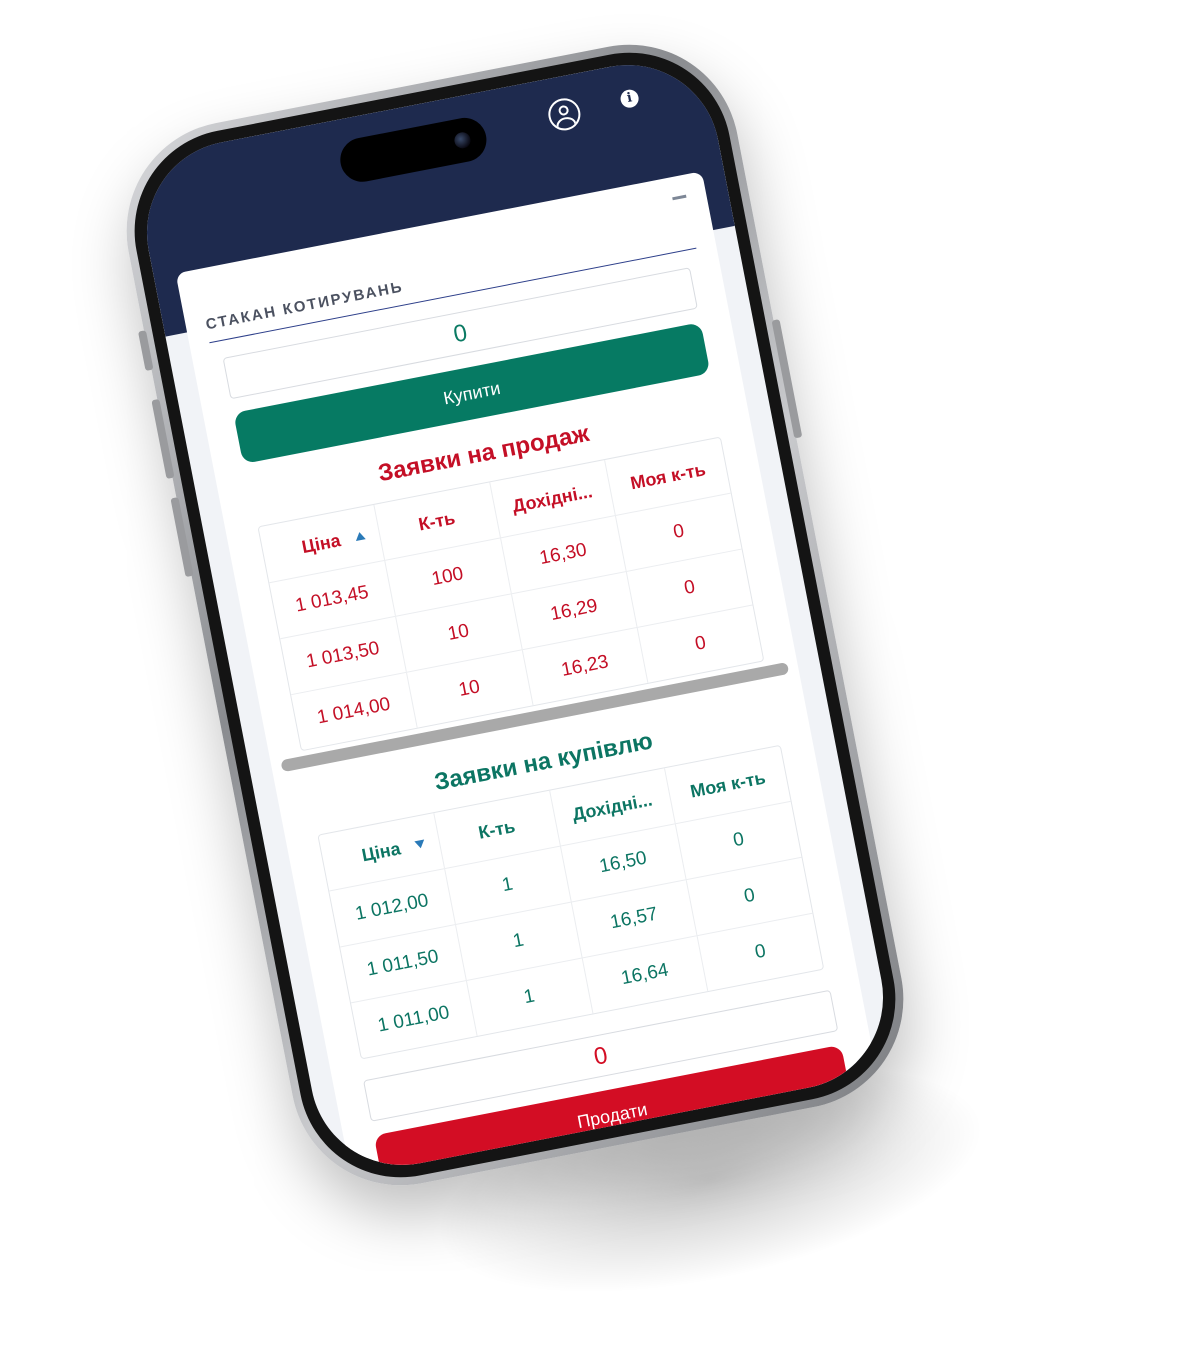  What do you see at coordinates (420, 844) in the screenshot?
I see `sort-descending-icon` at bounding box center [420, 844].